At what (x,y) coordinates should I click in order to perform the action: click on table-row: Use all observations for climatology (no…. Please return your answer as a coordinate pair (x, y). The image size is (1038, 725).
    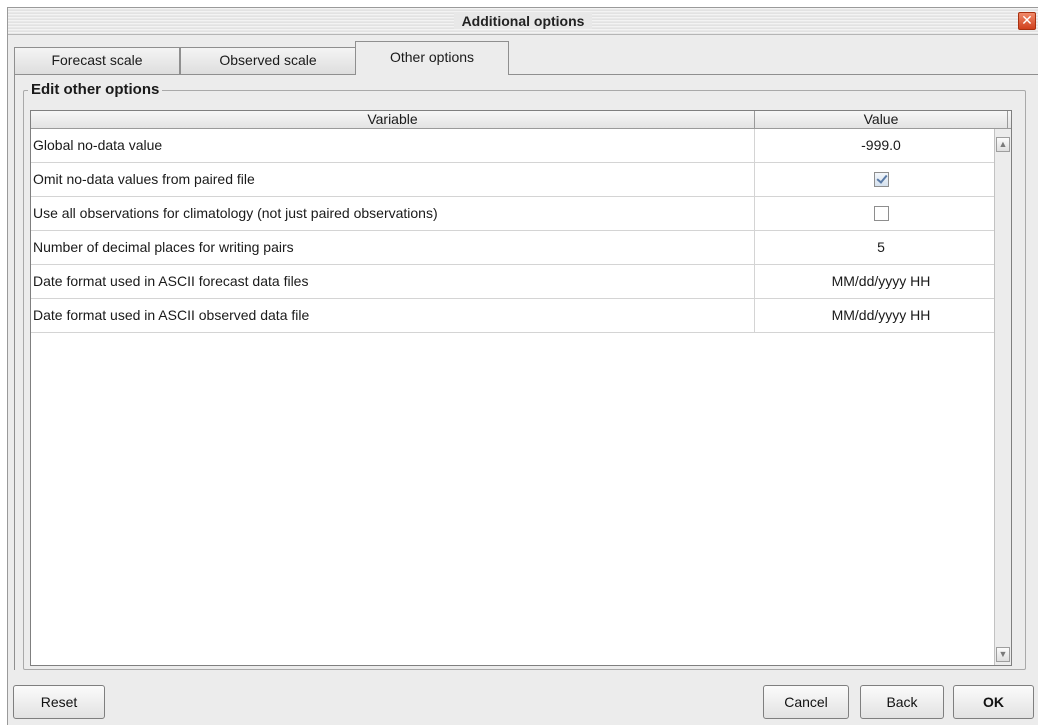
    Looking at the image, I should click on (520, 214).